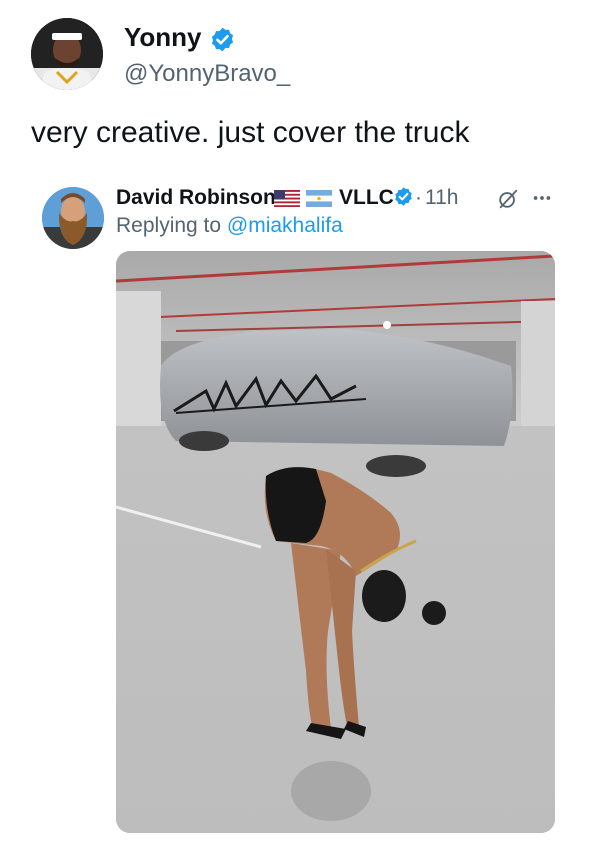  What do you see at coordinates (250, 132) in the screenshot?
I see `tweet-text: very creative. just cover the truck` at bounding box center [250, 132].